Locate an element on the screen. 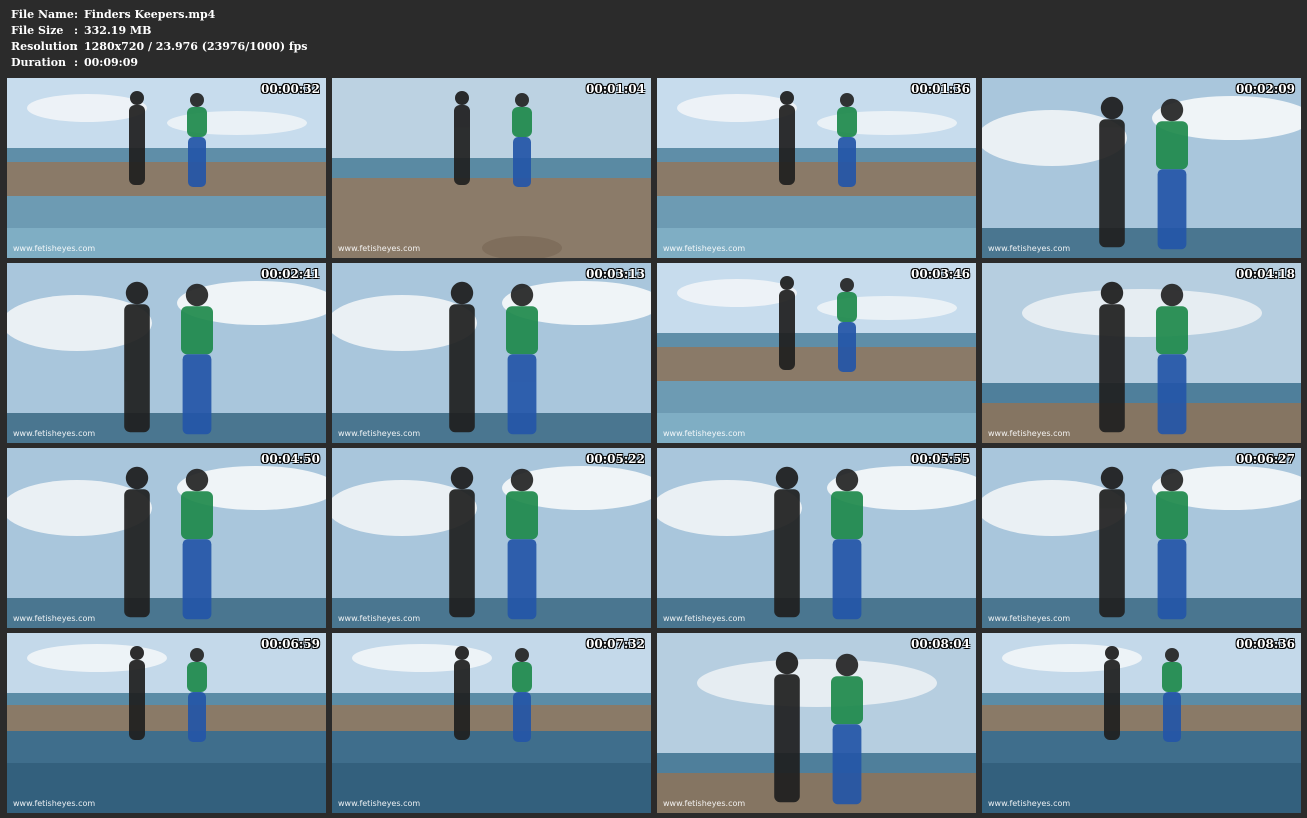 This screenshot has width=1307, height=818. video-thumbnail: 00:04:50 www.fetisheyes.com is located at coordinates (166, 538).